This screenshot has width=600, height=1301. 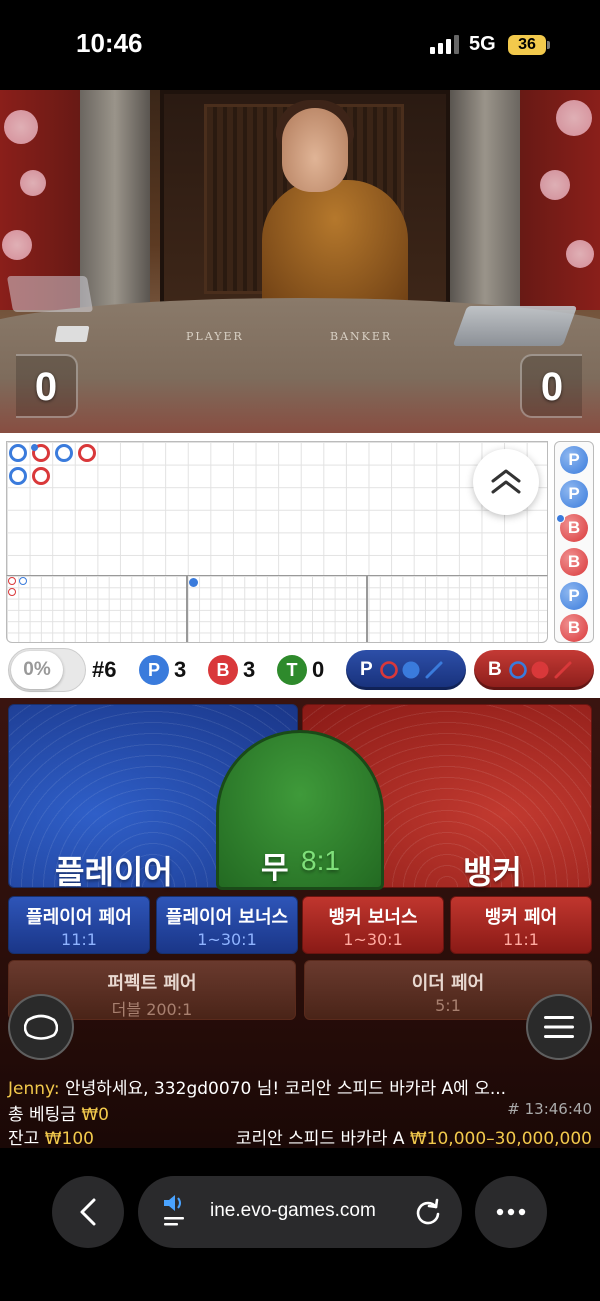 What do you see at coordinates (495, 669) in the screenshot?
I see `banker-predict-label: B` at bounding box center [495, 669].